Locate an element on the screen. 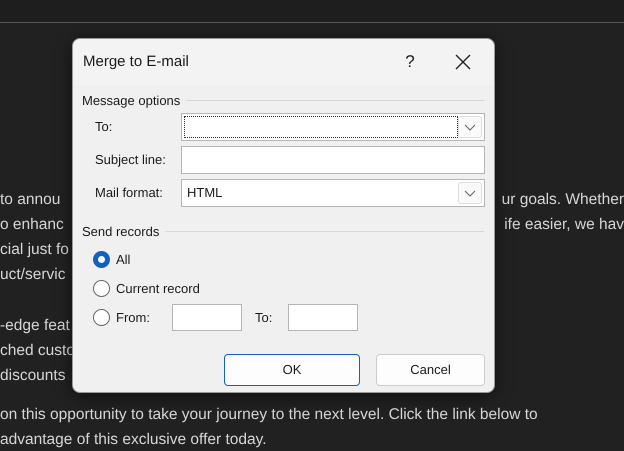 The image size is (624, 451). document-text: to annou is located at coordinates (30, 200).